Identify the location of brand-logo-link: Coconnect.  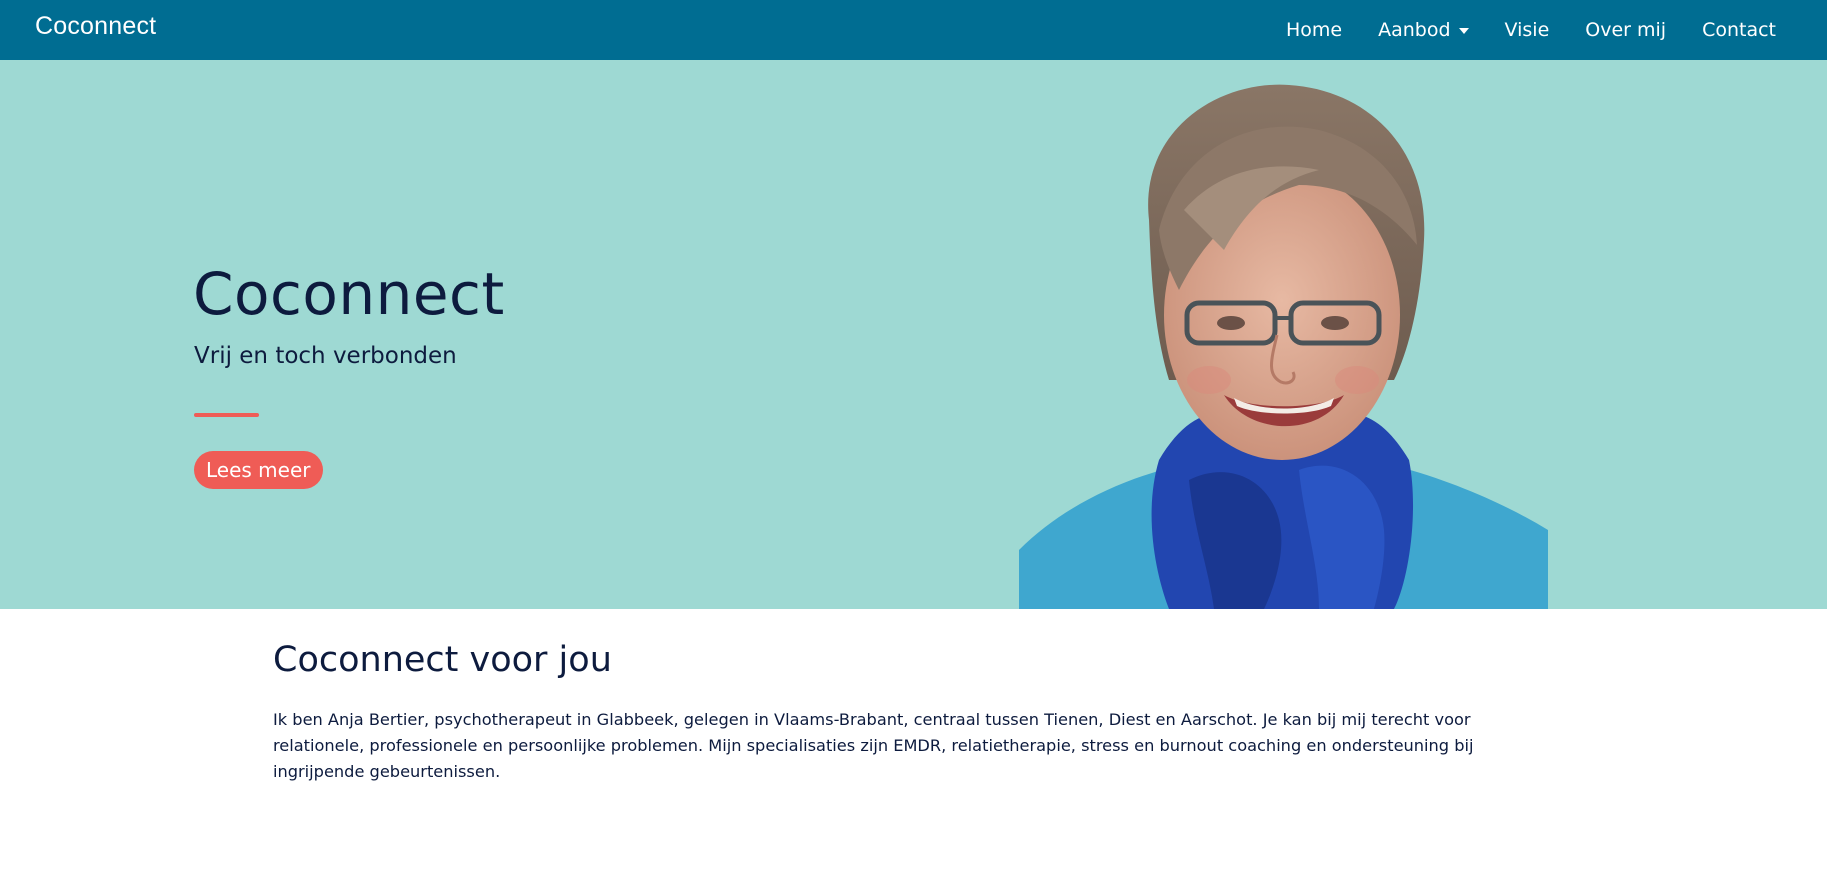
(95, 26).